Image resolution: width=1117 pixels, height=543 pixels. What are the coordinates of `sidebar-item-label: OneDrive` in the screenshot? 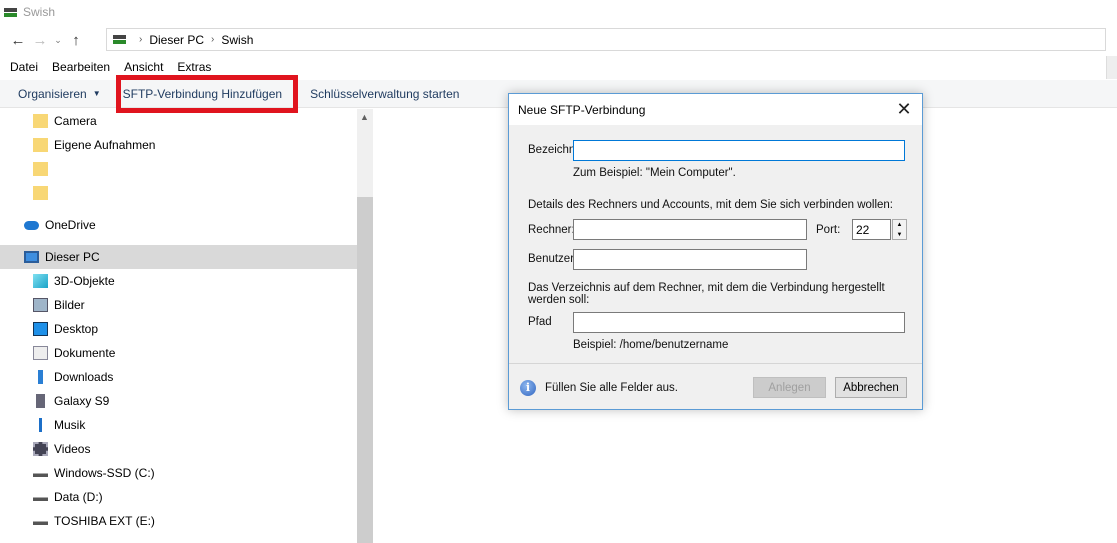 It's located at (70, 225).